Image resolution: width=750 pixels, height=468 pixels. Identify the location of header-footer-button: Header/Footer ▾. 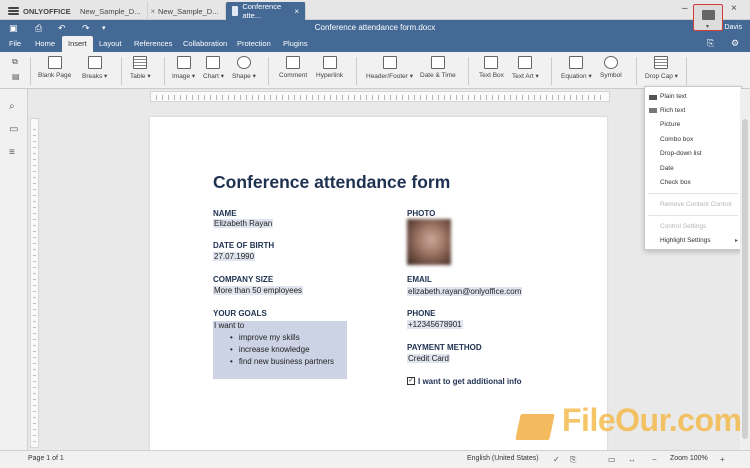
(389, 68).